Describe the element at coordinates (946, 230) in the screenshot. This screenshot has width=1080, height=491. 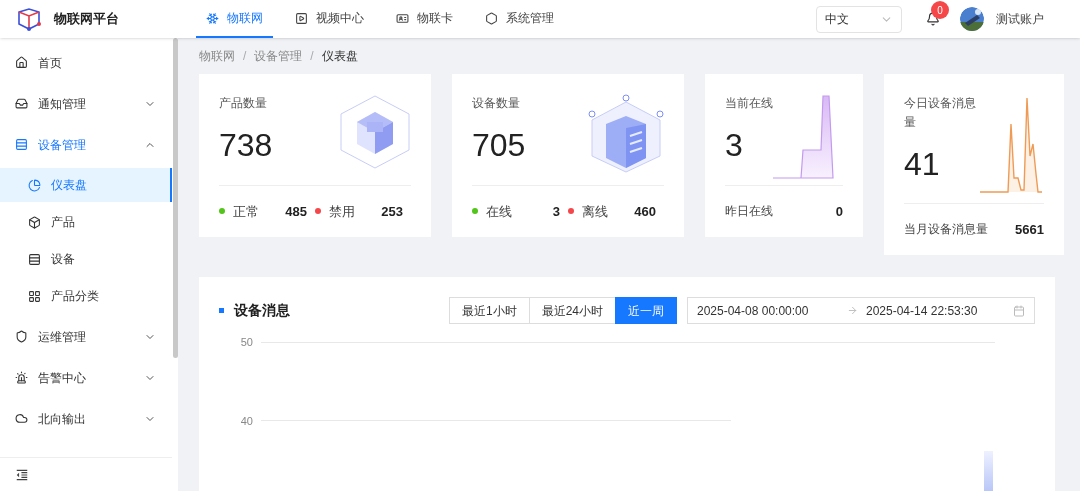
I see `footer-label: 当月设备消息量` at that location.